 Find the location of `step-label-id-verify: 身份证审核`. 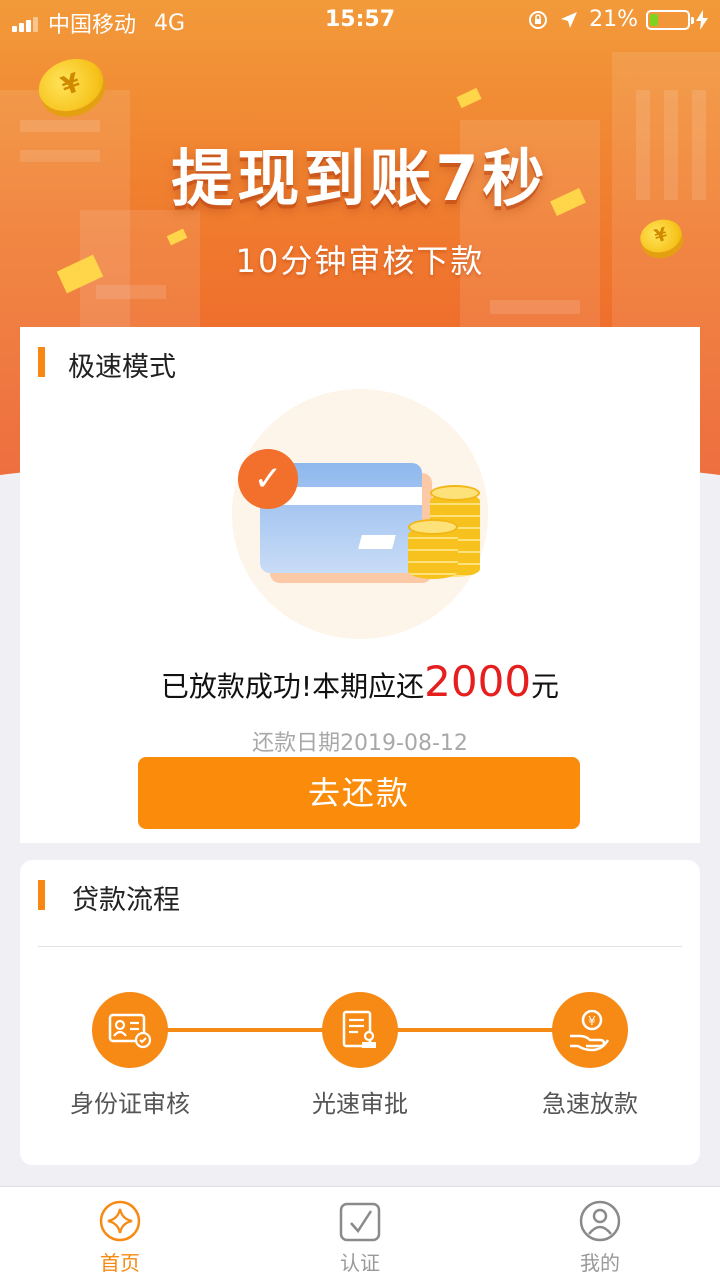

step-label-id-verify: 身份证审核 is located at coordinates (130, 1104).